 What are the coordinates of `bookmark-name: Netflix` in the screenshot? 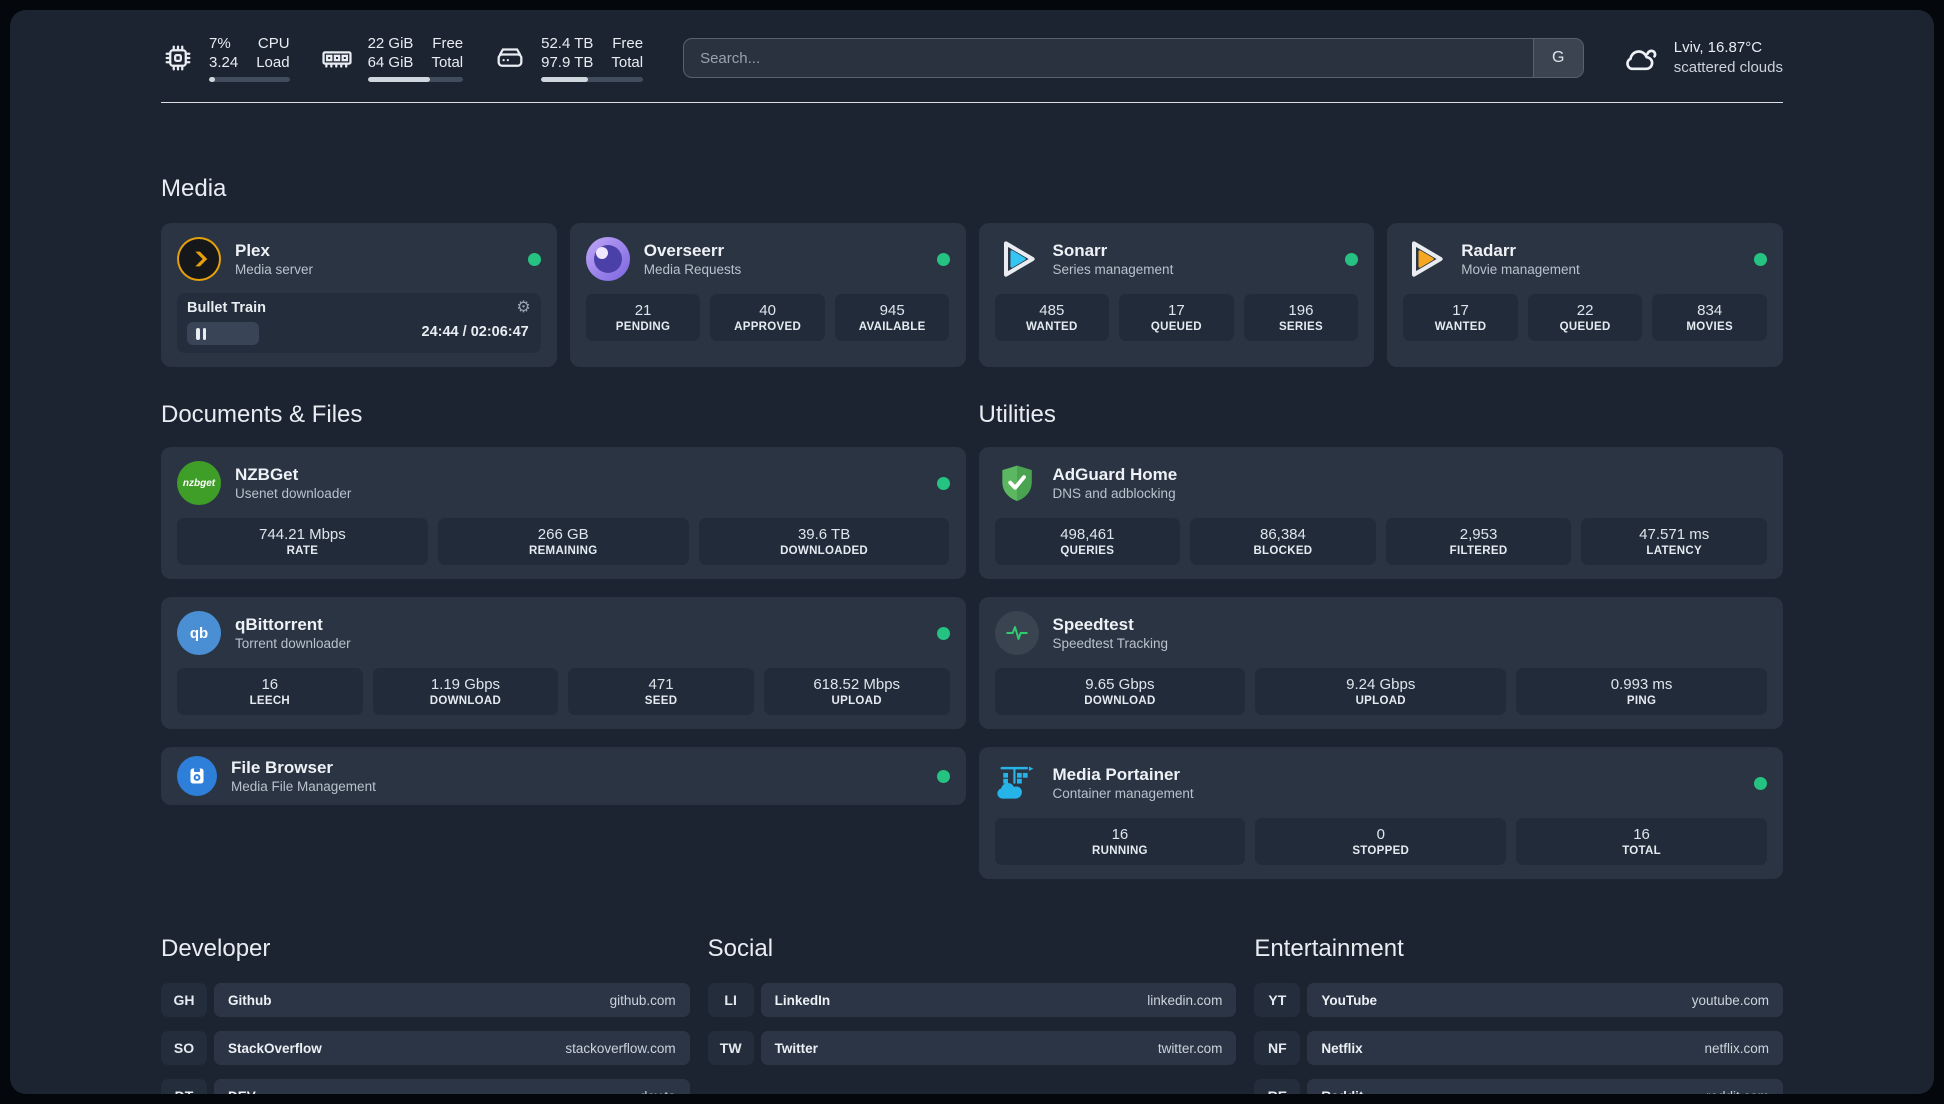 It's located at (1342, 1048).